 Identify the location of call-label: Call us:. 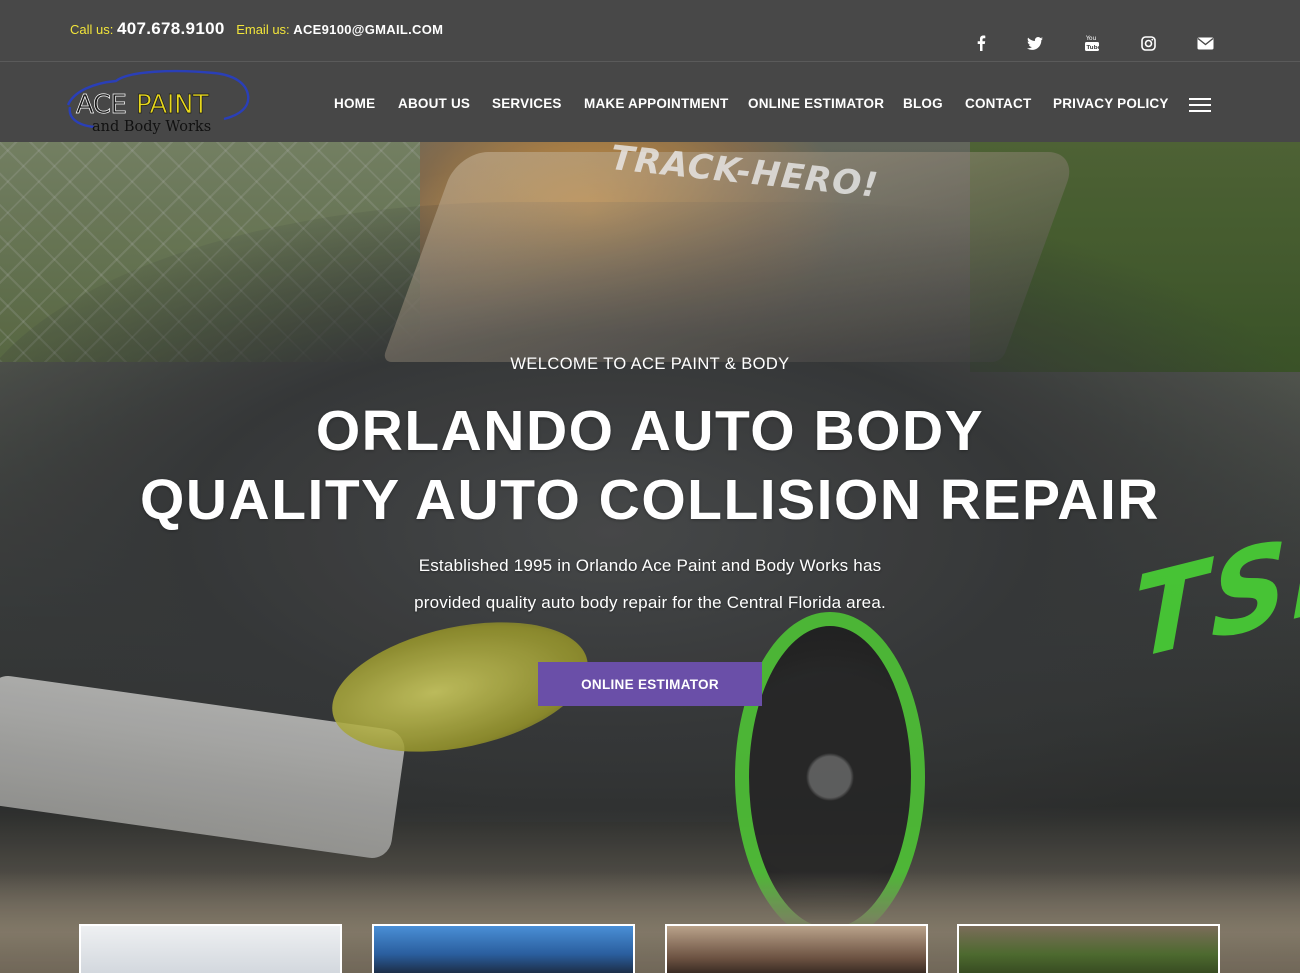
(92, 29).